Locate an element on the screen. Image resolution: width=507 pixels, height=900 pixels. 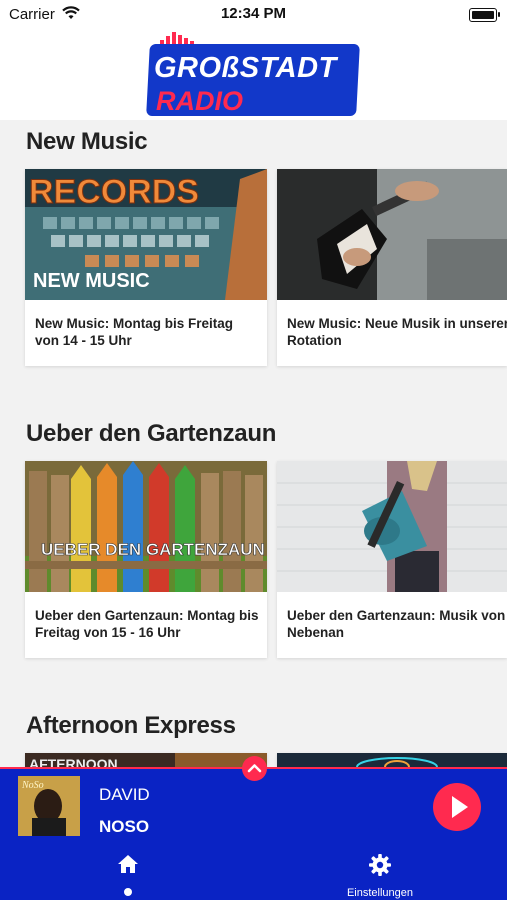
section-title: New Music is located at coordinates (87, 141).